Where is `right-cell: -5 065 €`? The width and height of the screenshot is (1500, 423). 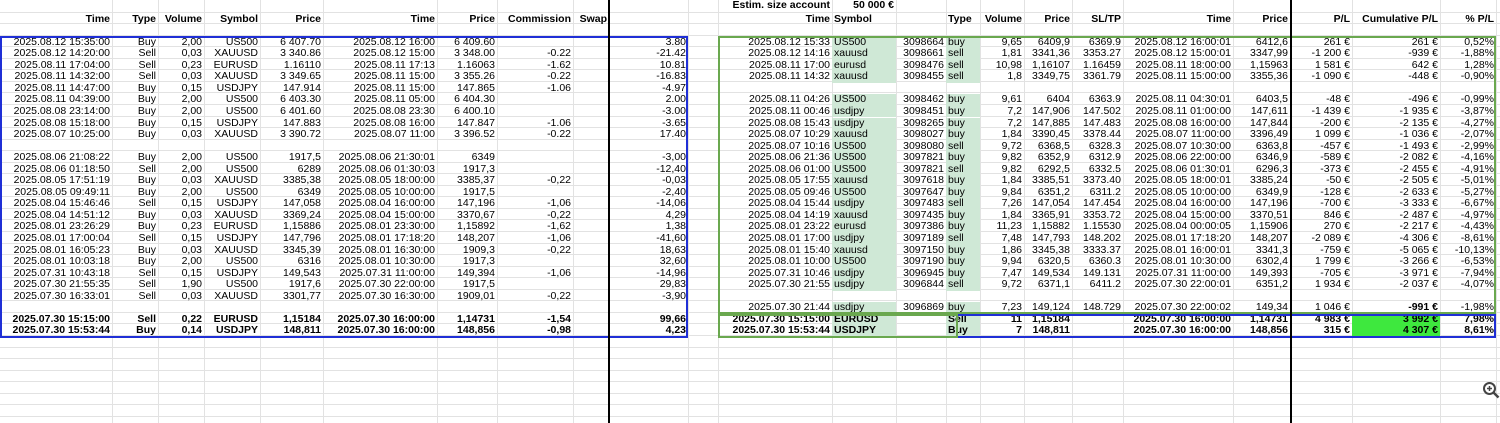 right-cell: -5 065 € is located at coordinates (1396, 251).